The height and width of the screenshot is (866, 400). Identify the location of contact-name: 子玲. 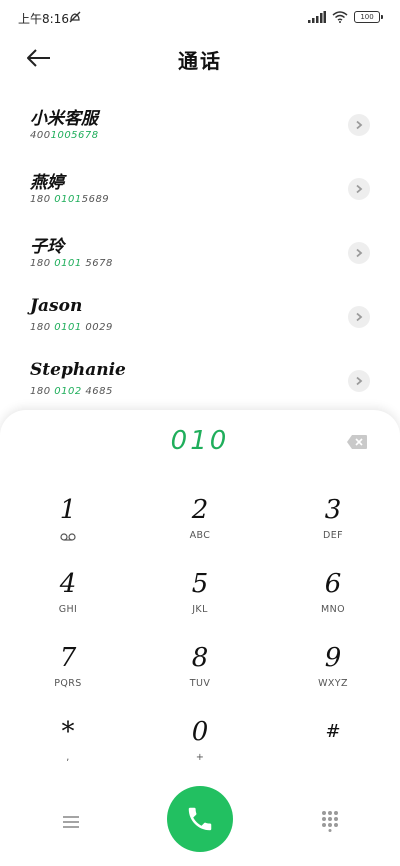
(47, 247).